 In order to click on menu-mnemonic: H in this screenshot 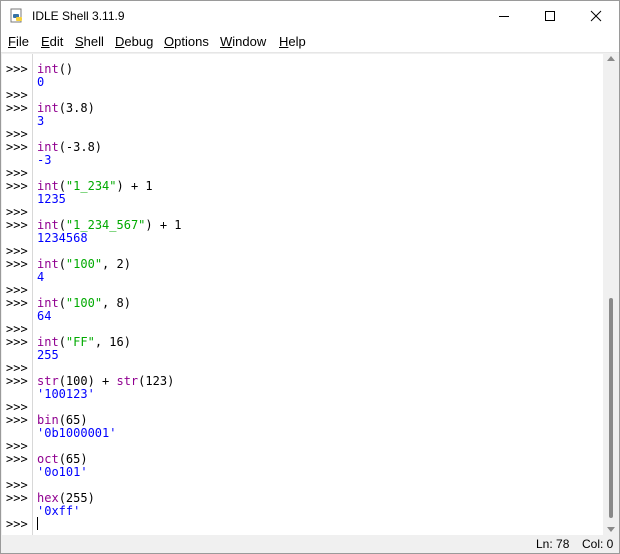, I will do `click(284, 41)`.